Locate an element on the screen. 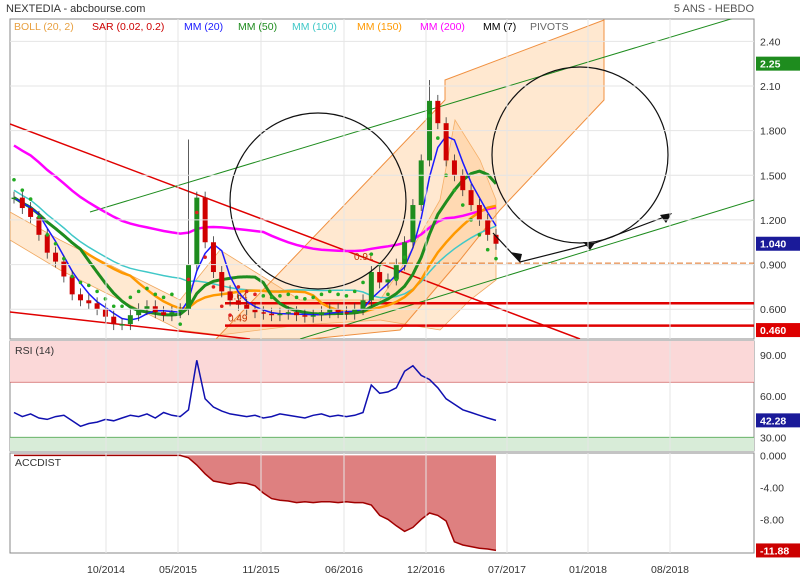 The height and width of the screenshot is (580, 800). x-tick-label: 06/2016 is located at coordinates (344, 570).